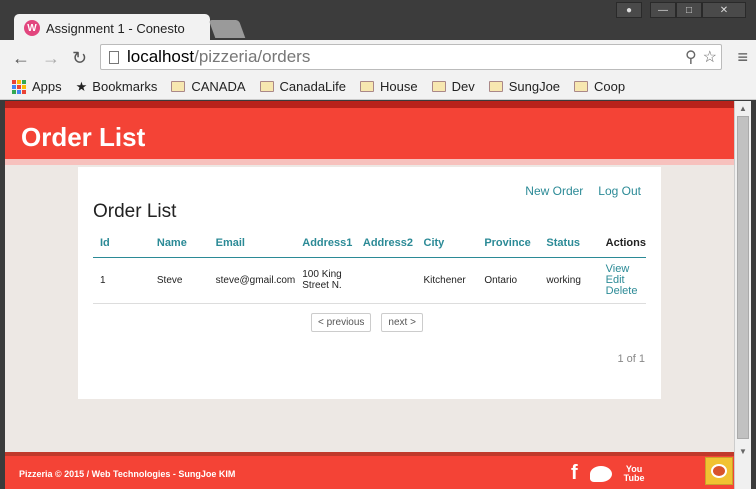 The height and width of the screenshot is (489, 756). I want to click on pizza-badge-icon, so click(719, 471).